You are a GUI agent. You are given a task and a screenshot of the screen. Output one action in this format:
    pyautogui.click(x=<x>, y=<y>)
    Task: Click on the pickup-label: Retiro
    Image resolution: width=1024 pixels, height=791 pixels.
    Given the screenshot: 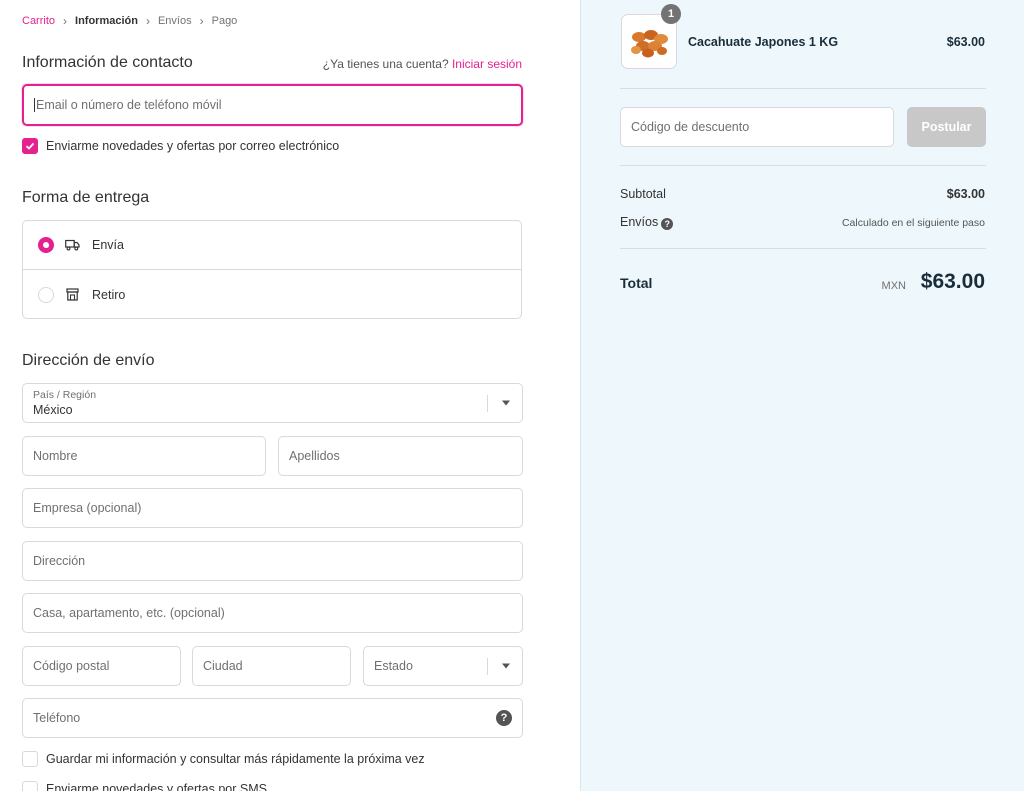 What is the action you would take?
    pyautogui.click(x=109, y=294)
    